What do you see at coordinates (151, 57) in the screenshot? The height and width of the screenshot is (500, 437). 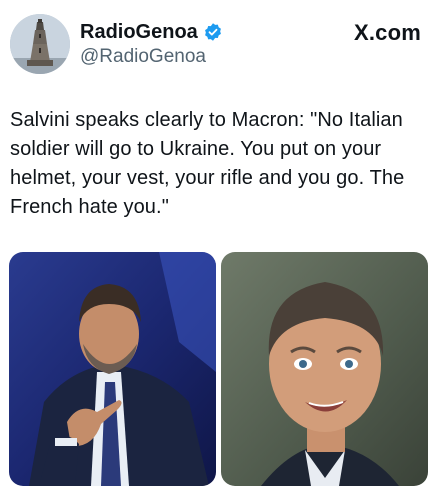 I see `author-handle: @RadioGenoa` at bounding box center [151, 57].